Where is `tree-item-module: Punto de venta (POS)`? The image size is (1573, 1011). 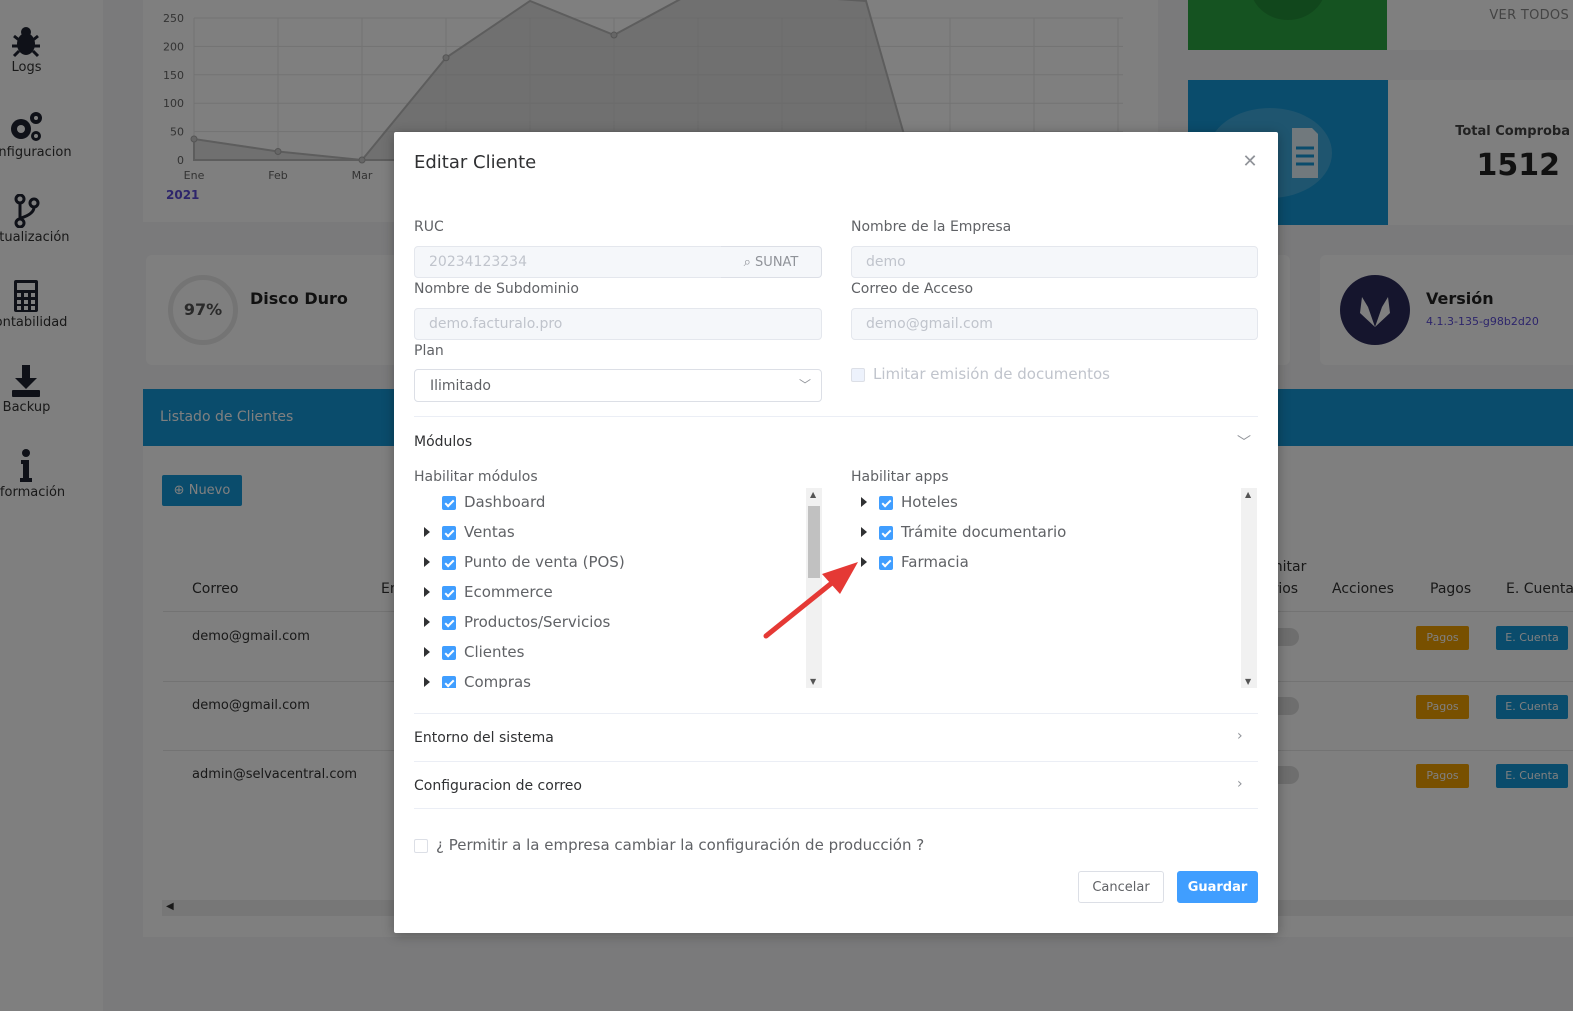
tree-item-module: Punto de venta (POS) is located at coordinates (610, 563).